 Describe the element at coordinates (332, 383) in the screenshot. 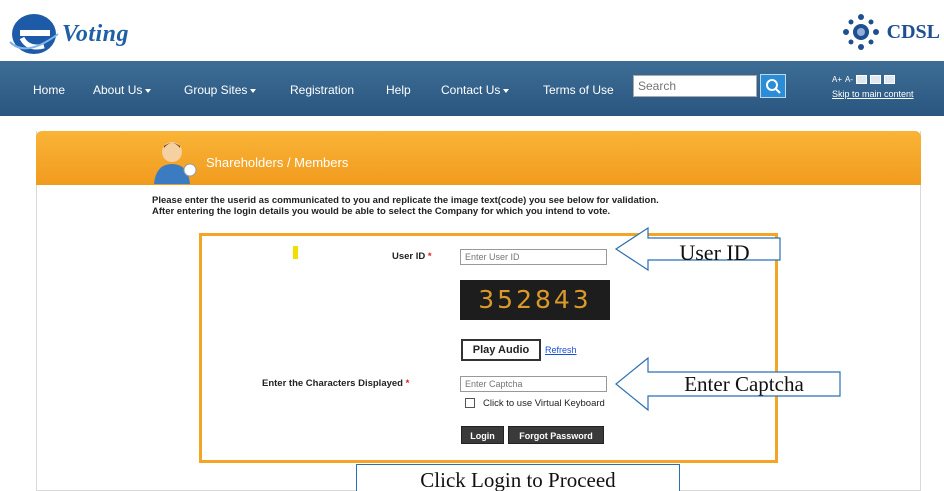

I see `captcha-label-text: Enter the Characters Displayed` at that location.